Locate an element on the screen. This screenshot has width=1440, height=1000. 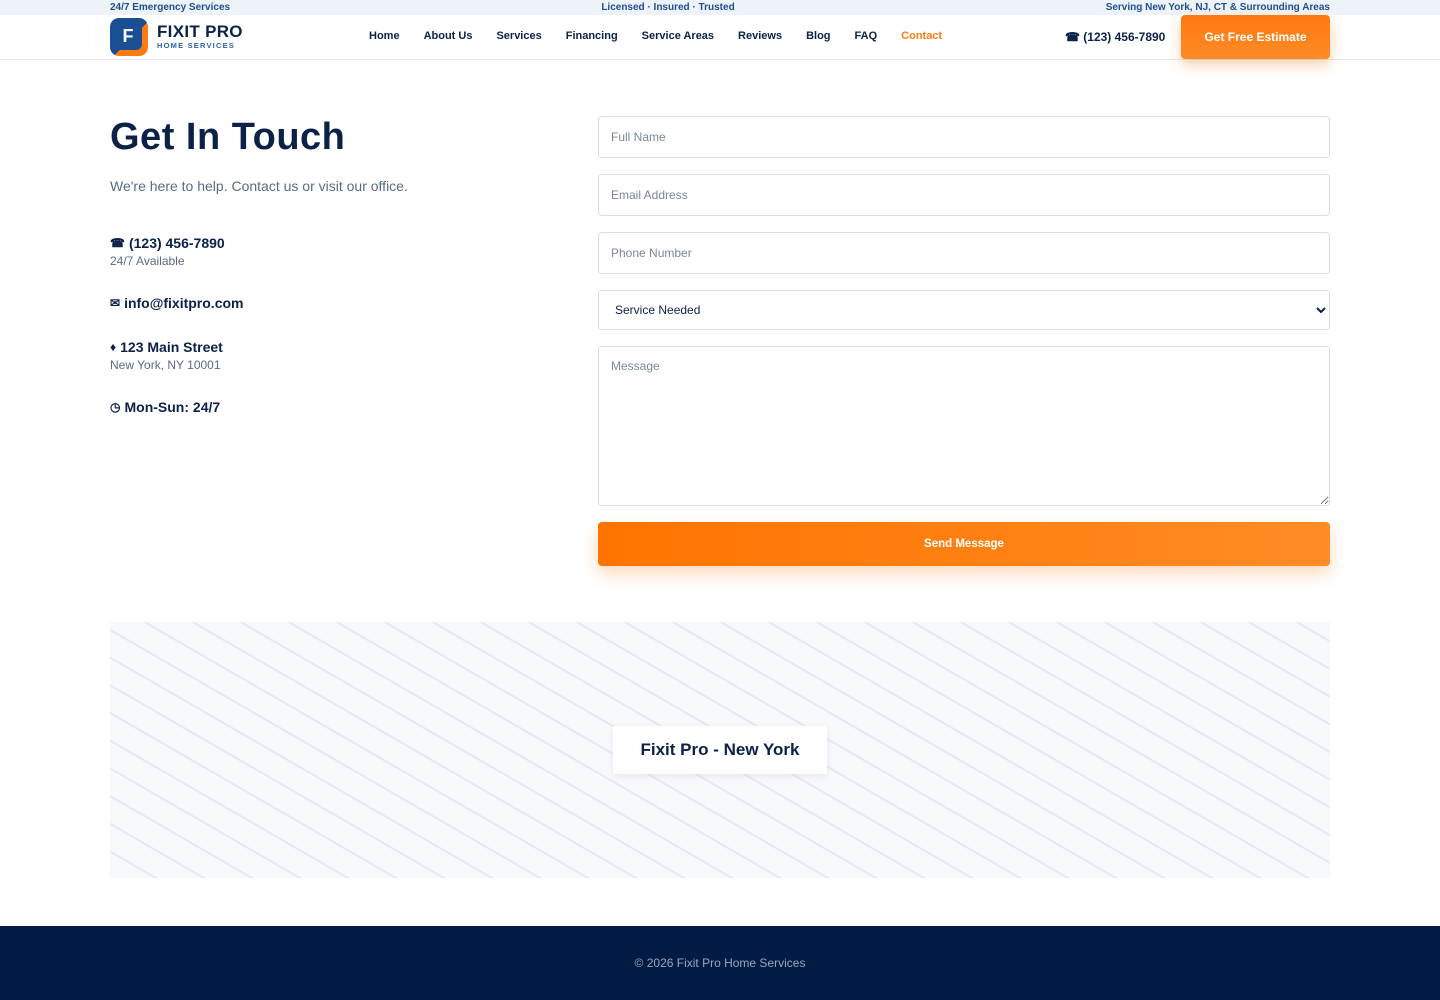
mail-icon: ✉ is located at coordinates (115, 303).